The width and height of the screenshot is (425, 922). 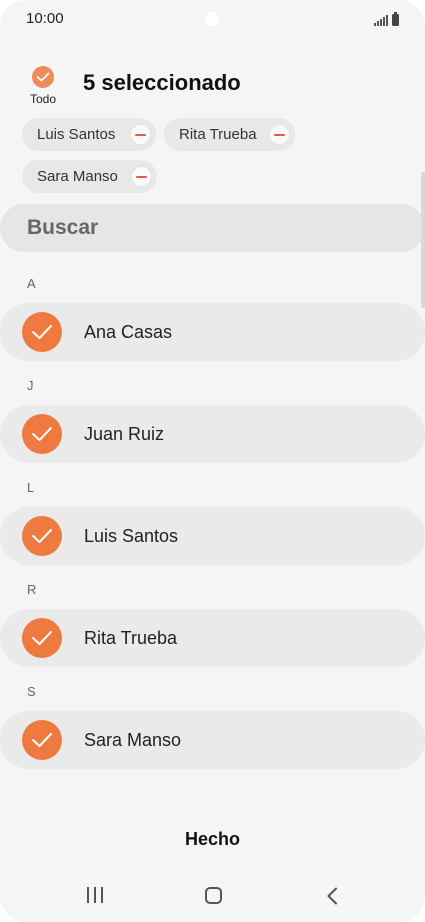 What do you see at coordinates (31, 691) in the screenshot?
I see `section-header: S` at bounding box center [31, 691].